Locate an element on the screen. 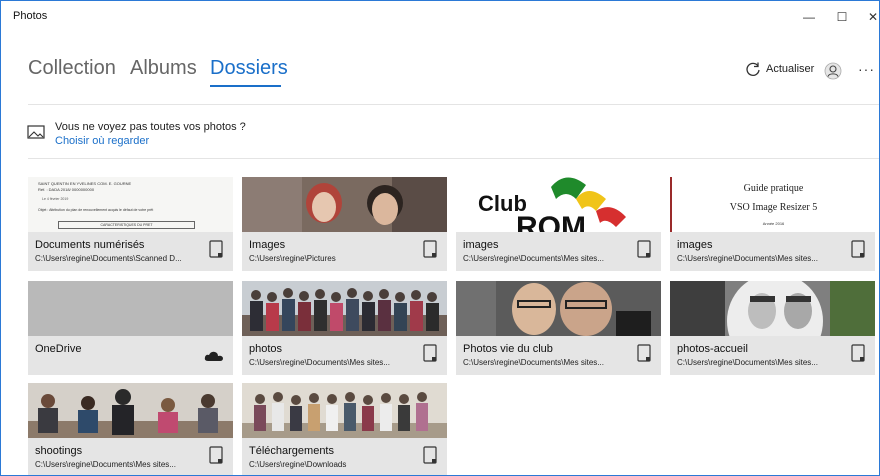 Image resolution: width=880 pixels, height=476 pixels. folder-name: Téléchargements is located at coordinates (291, 451).